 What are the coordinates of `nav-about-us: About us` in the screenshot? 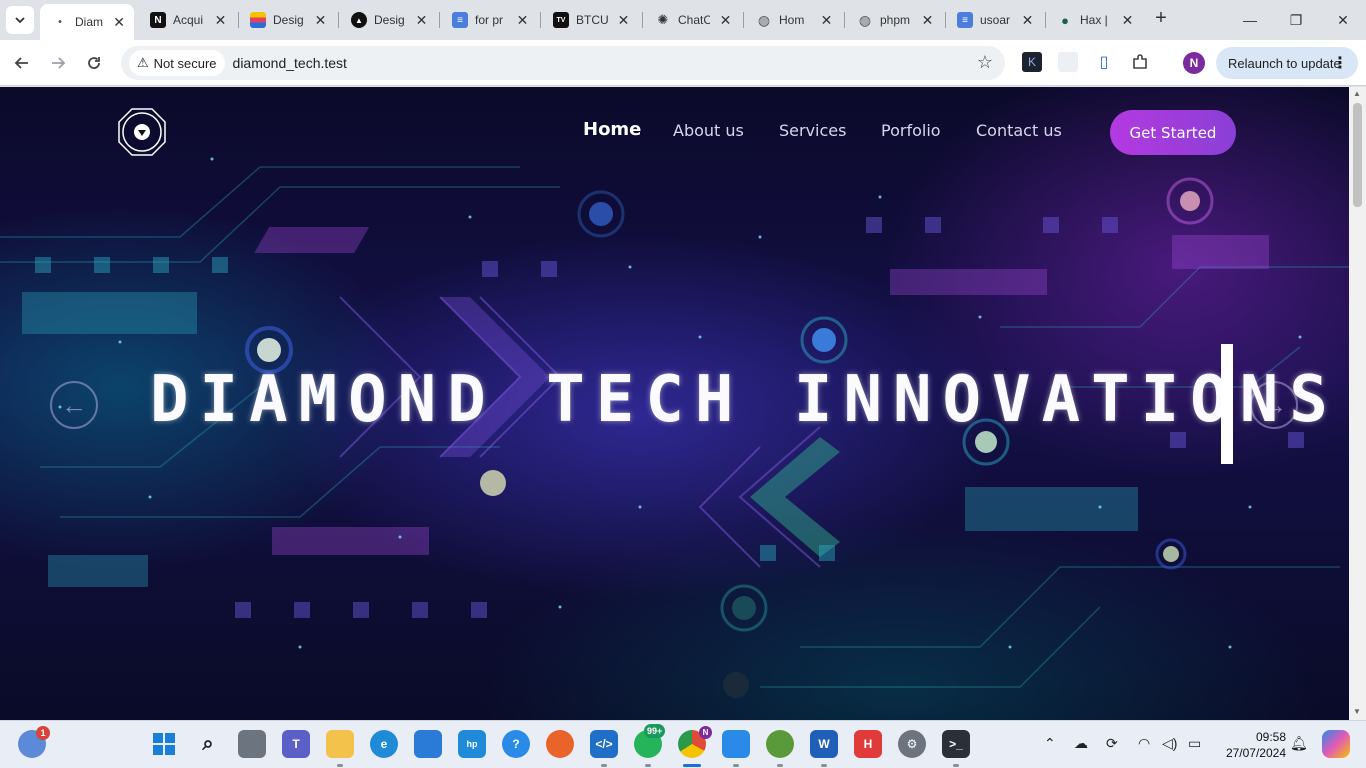 It's located at (708, 130).